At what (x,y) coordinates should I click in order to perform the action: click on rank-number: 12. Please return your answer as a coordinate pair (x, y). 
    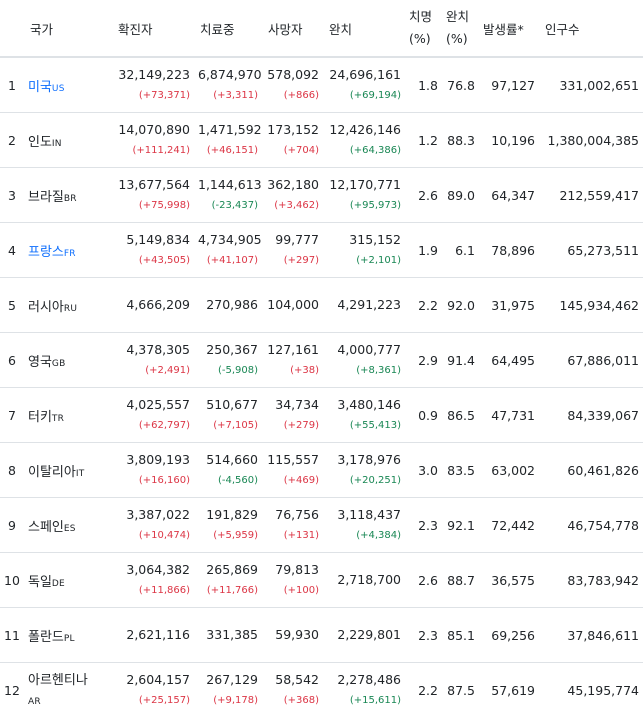
    Looking at the image, I should click on (12, 690).